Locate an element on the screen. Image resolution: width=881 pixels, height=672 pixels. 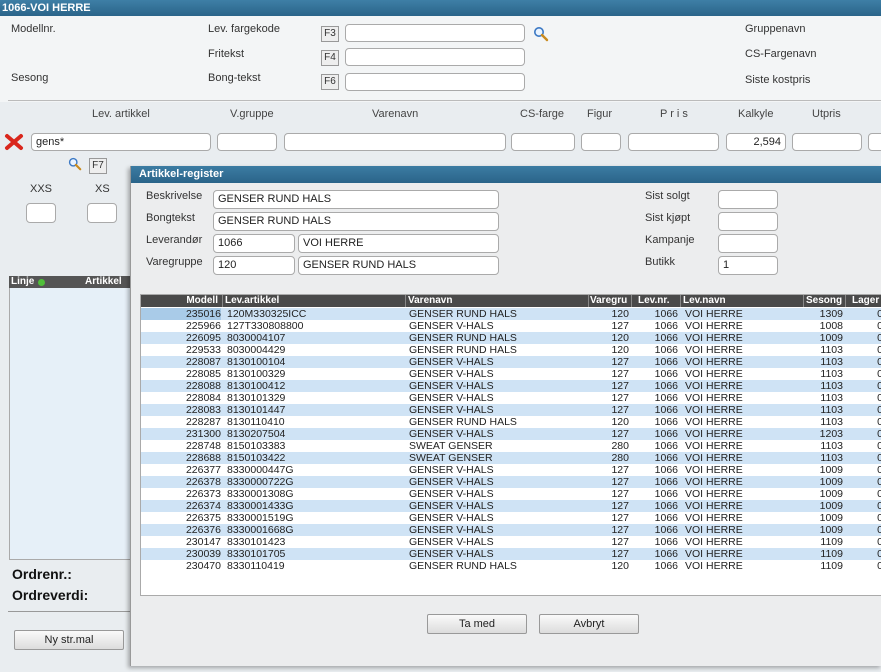
beskrivelse-input: GENSER RUND HALS is located at coordinates (356, 199).